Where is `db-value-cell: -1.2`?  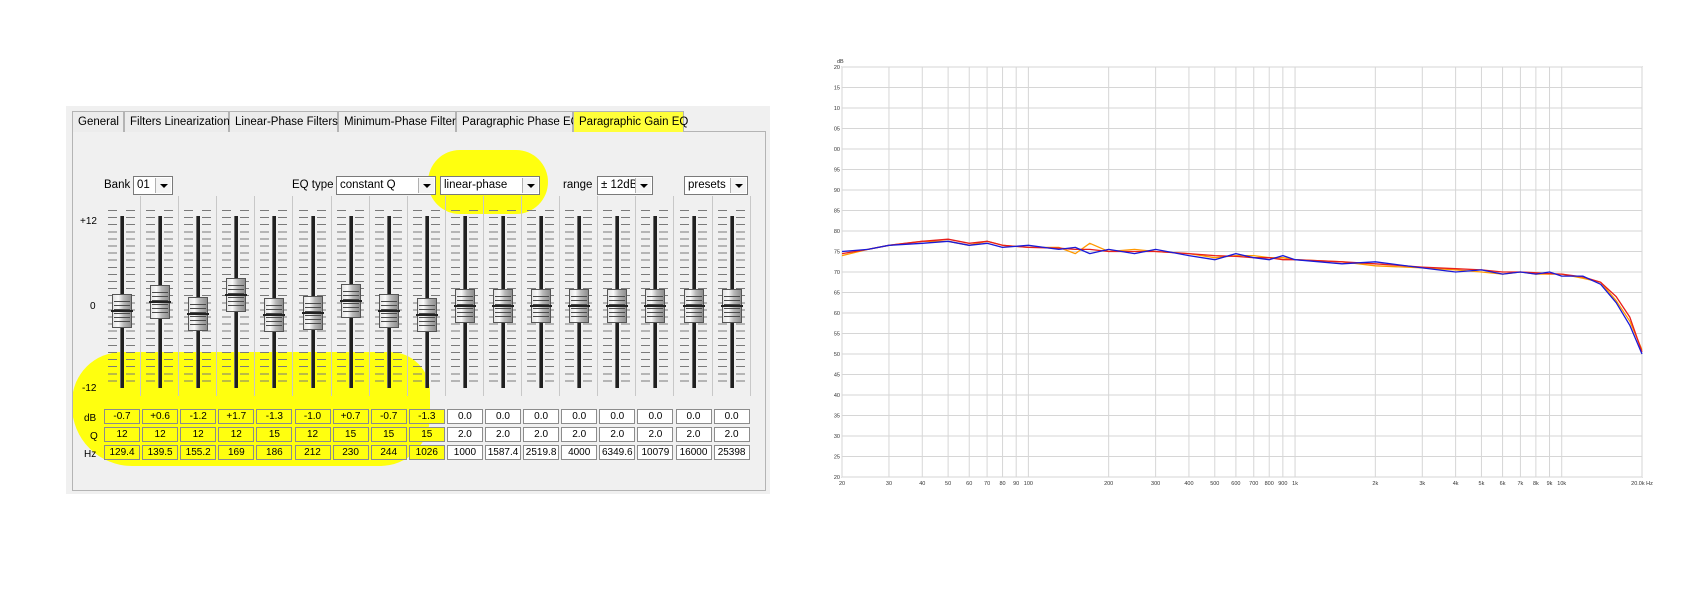 db-value-cell: -1.2 is located at coordinates (198, 416).